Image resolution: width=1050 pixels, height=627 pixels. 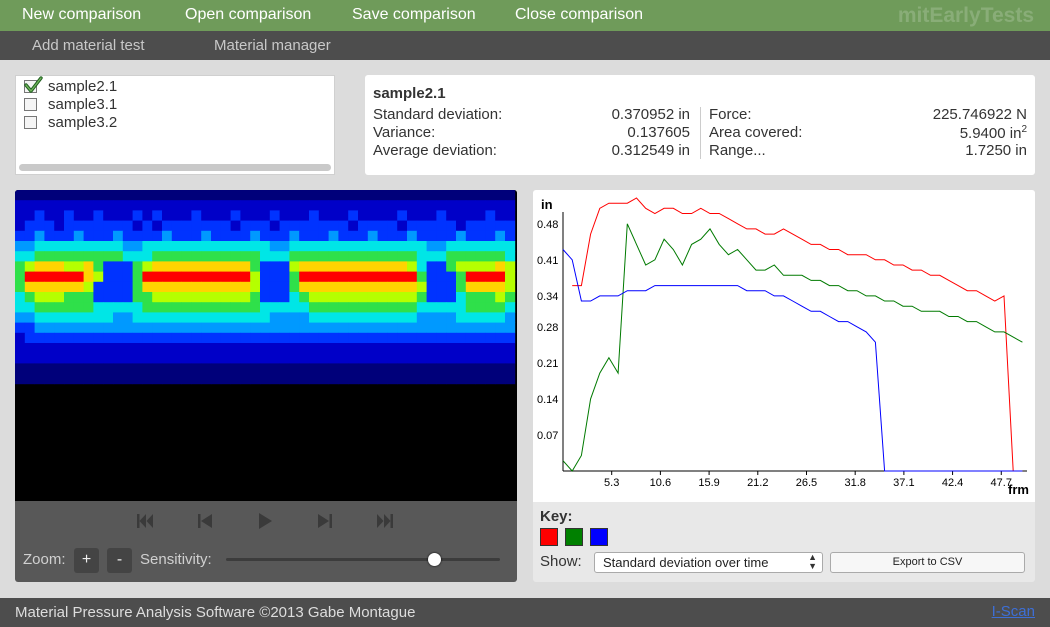 What do you see at coordinates (708, 562) in the screenshot?
I see `show-select: Standard deviation over time ▲ ▼` at bounding box center [708, 562].